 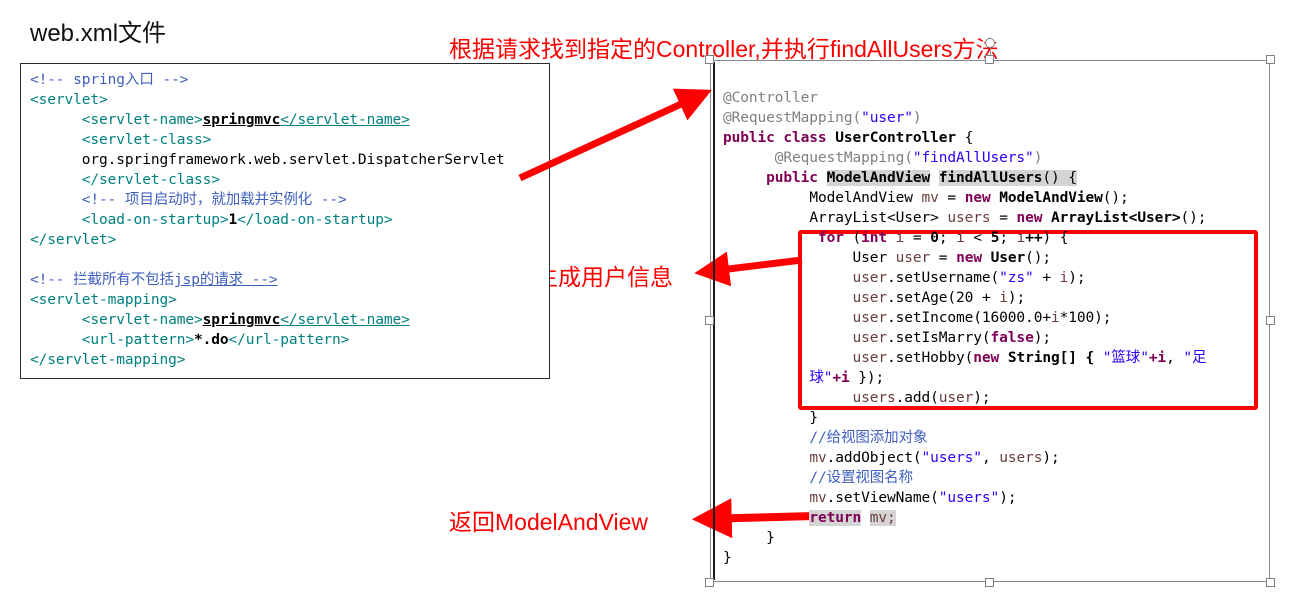 I want to click on resize-handle-top-center, so click(x=989, y=59).